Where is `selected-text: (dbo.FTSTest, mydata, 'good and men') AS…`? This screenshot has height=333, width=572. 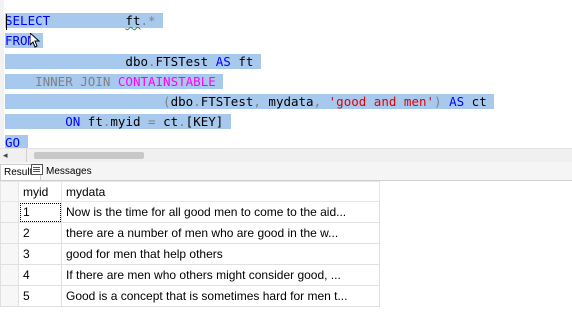 selected-text: (dbo.FTSTest, mydata, 'good and men') AS… is located at coordinates (250, 102).